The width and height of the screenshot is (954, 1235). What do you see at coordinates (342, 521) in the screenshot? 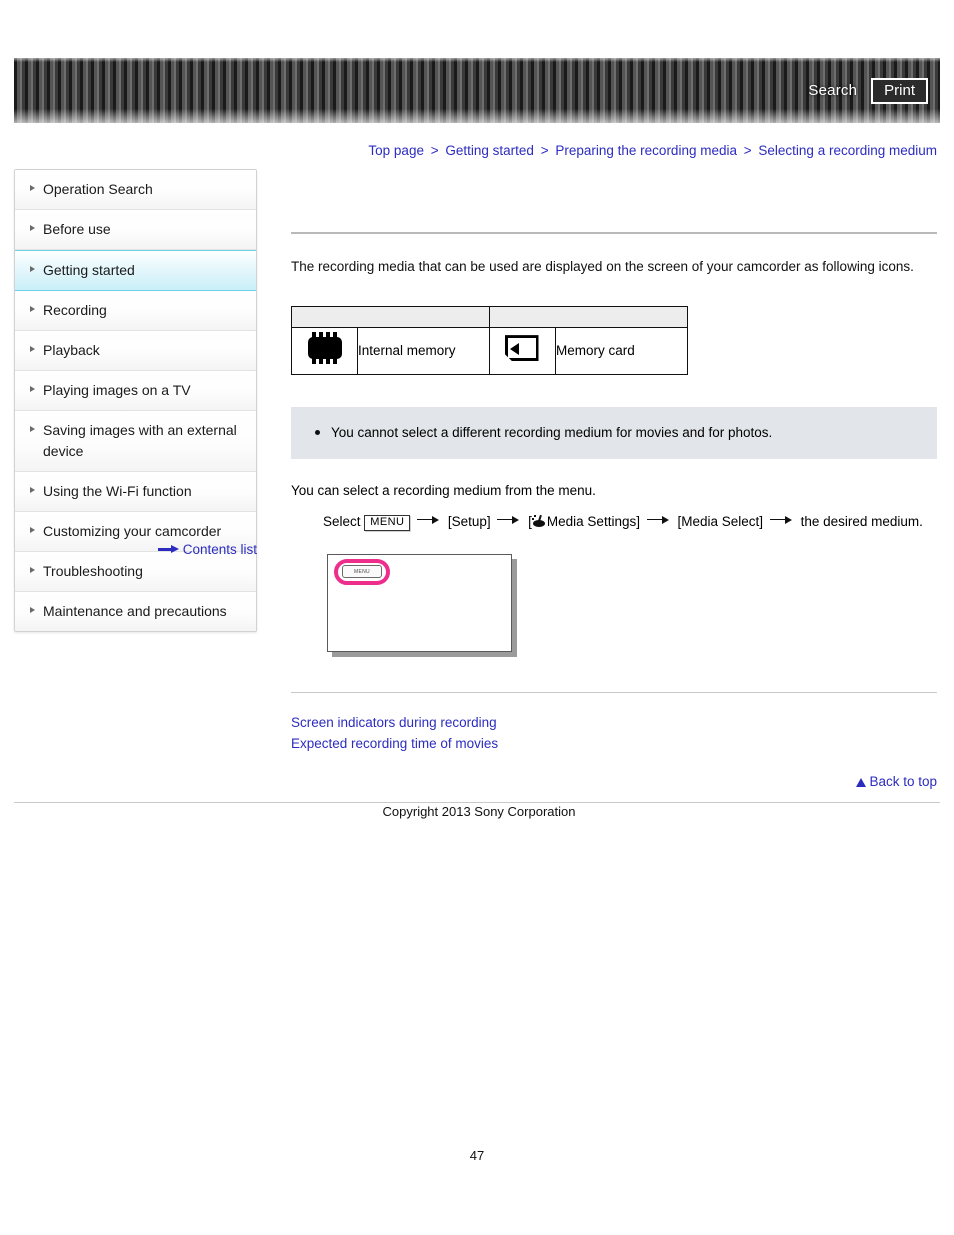
I see `procedure-select-word: Select` at bounding box center [342, 521].